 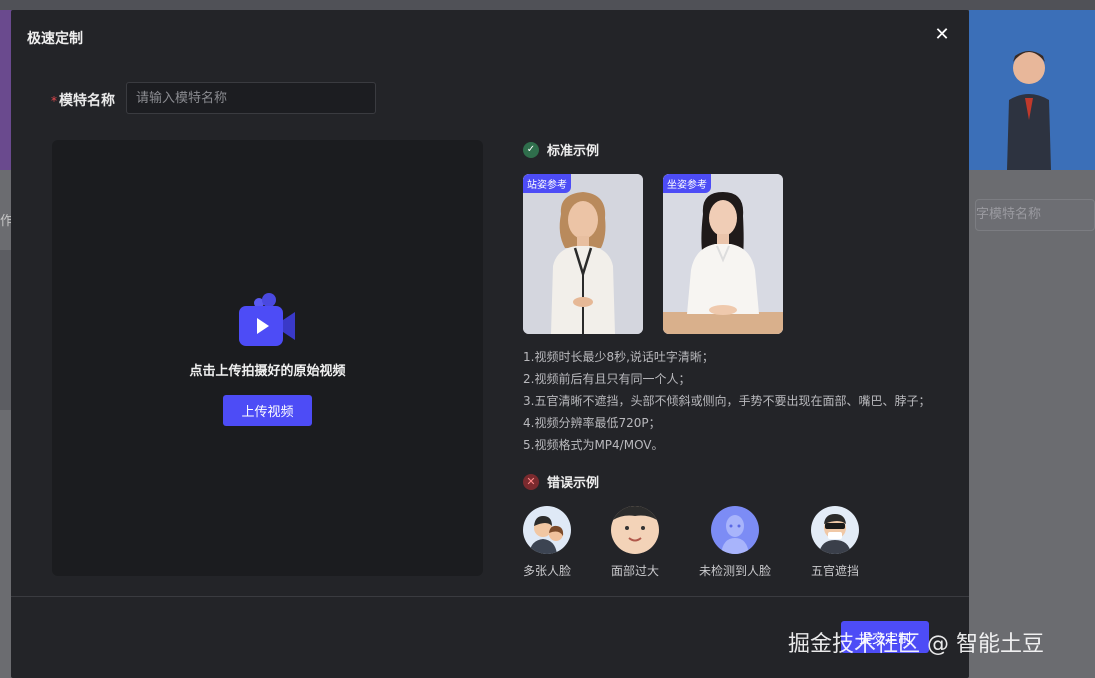 What do you see at coordinates (916, 644) in the screenshot?
I see `watermark: 掘金技术社区 @ 智能土豆` at bounding box center [916, 644].